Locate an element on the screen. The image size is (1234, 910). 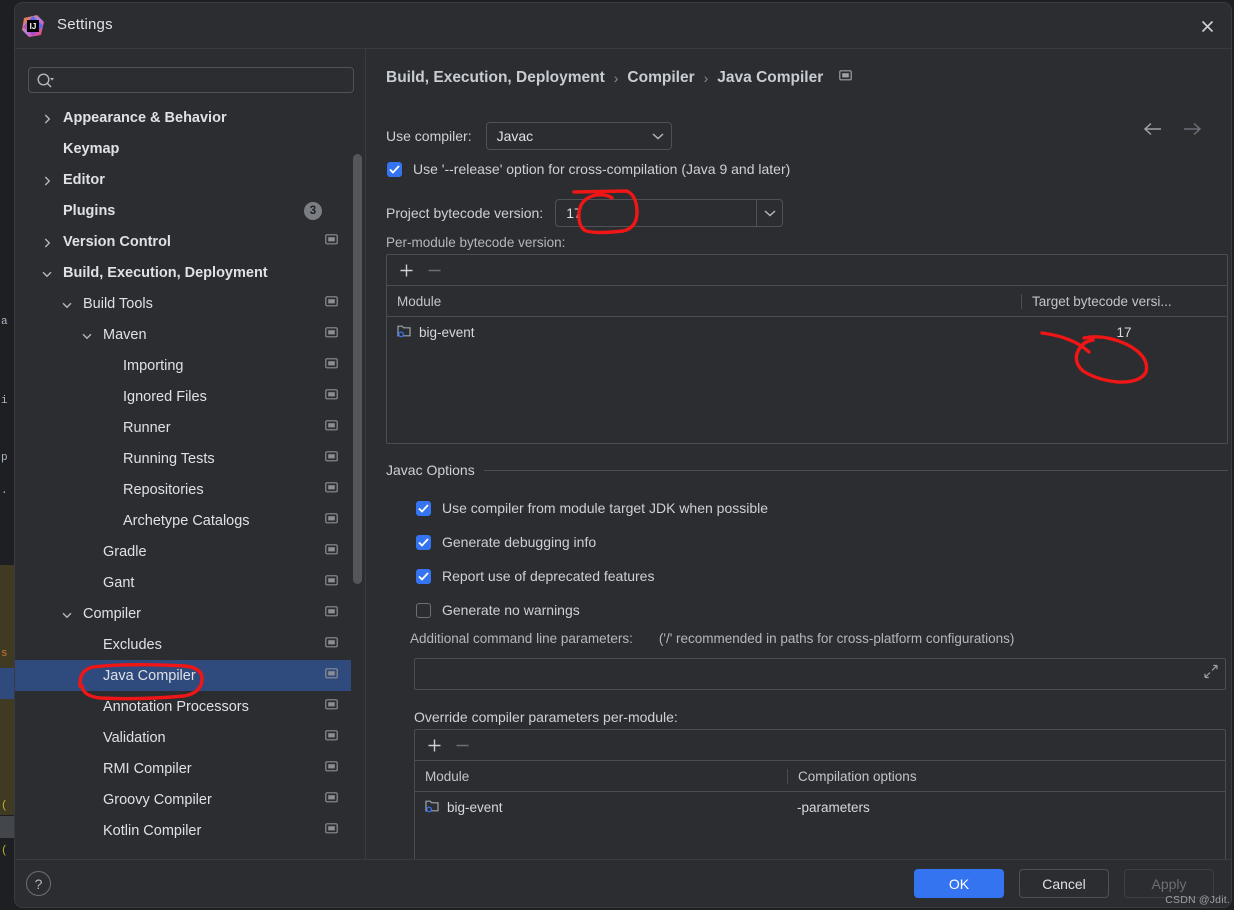
breadcrumb-part-0: Build, Execution, Deployment is located at coordinates (495, 78).